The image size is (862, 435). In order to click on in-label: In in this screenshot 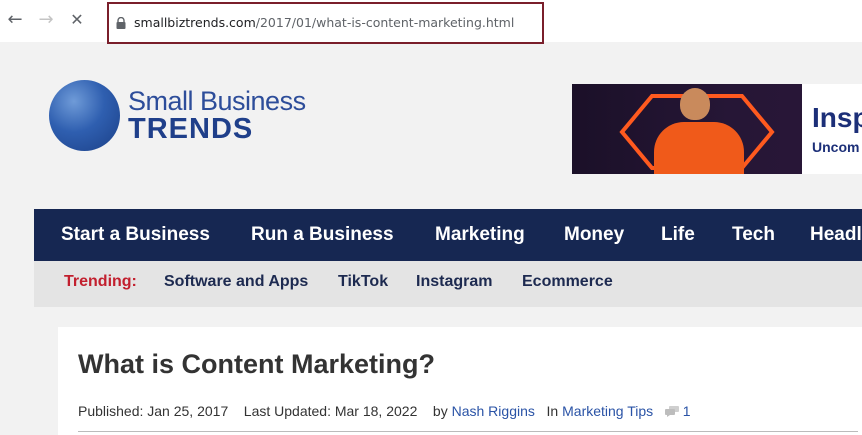, I will do `click(552, 411)`.